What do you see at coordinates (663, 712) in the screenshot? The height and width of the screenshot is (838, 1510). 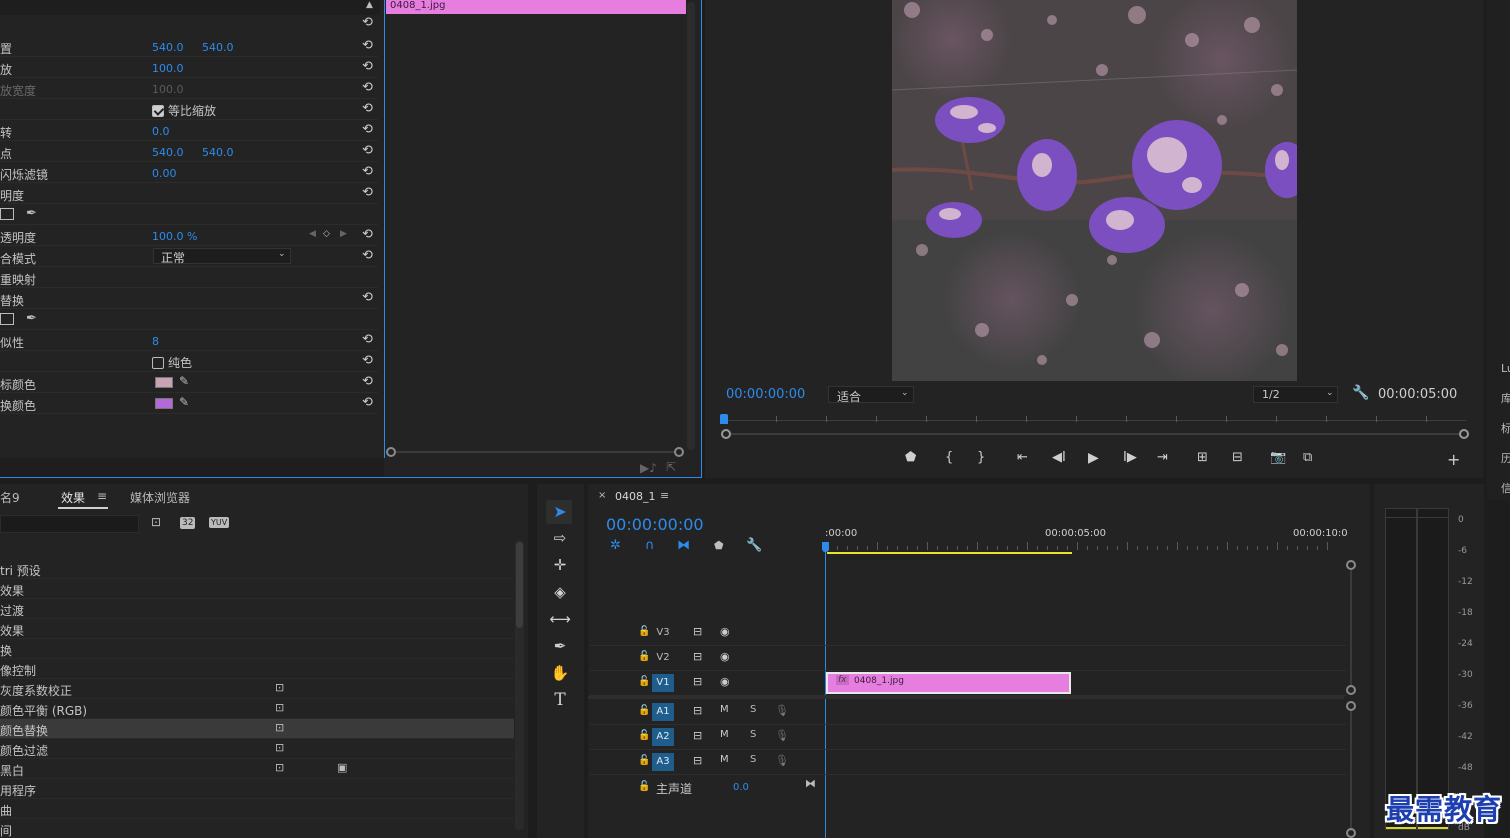 I see `track-target-toggle: A1` at bounding box center [663, 712].